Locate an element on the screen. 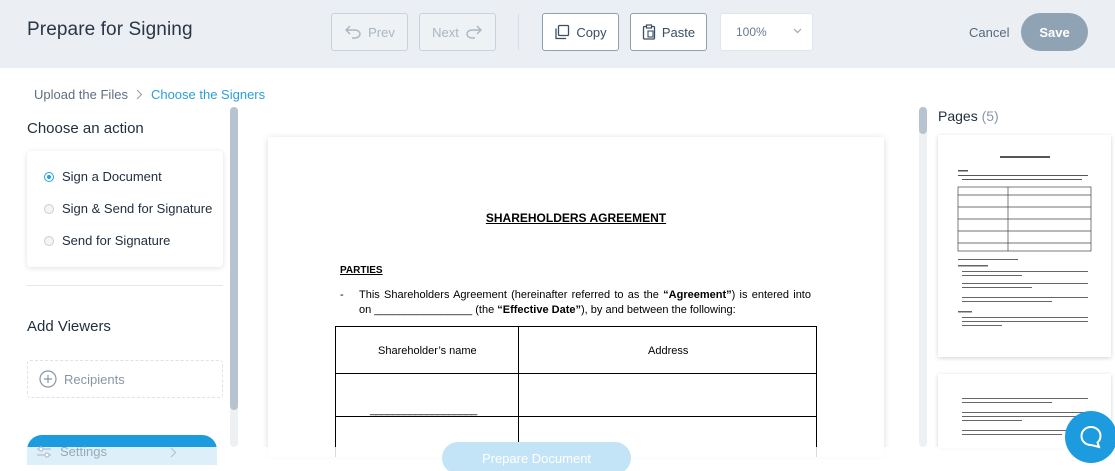 This screenshot has width=1115, height=471. choose-action-heading: Choose an action is located at coordinates (85, 128).